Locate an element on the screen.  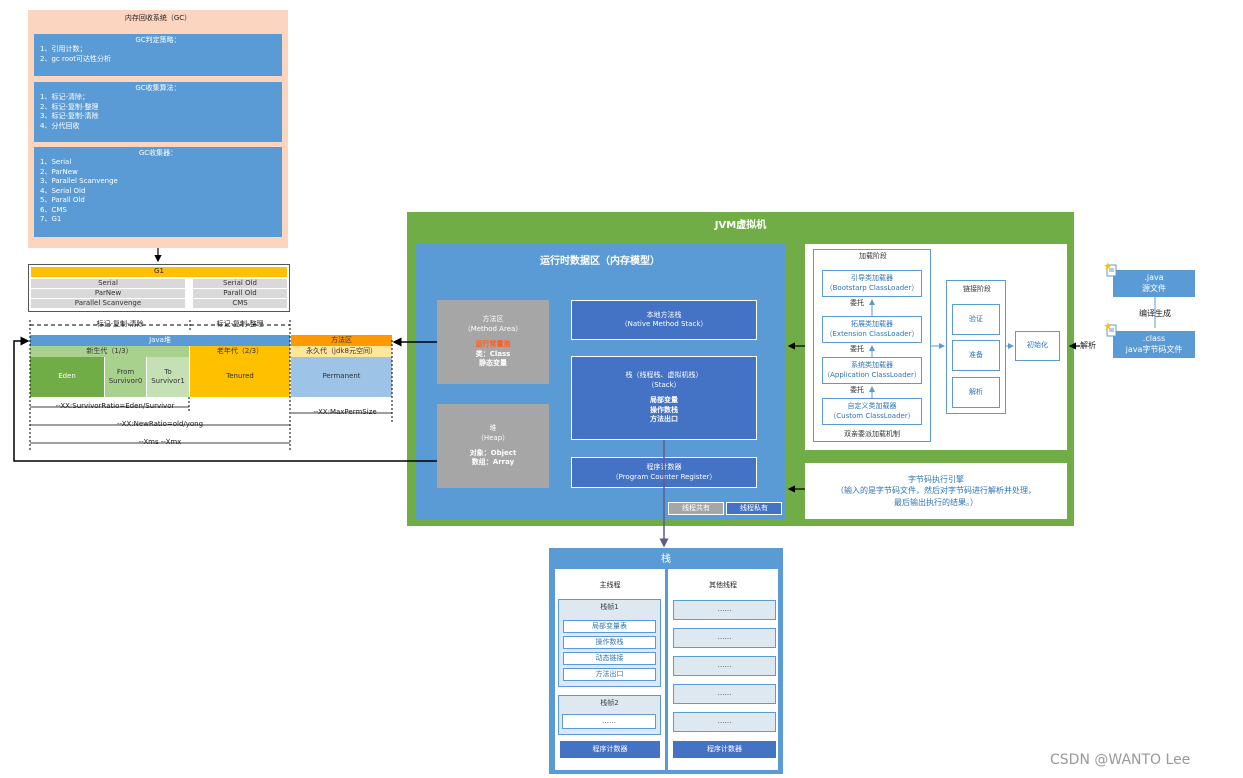
stack-detail-title: 栈 is located at coordinates (666, 559).